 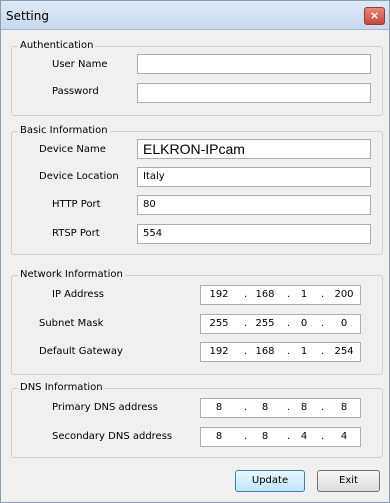 What do you see at coordinates (105, 407) in the screenshot?
I see `primary-dns-label: Primary DNS address` at bounding box center [105, 407].